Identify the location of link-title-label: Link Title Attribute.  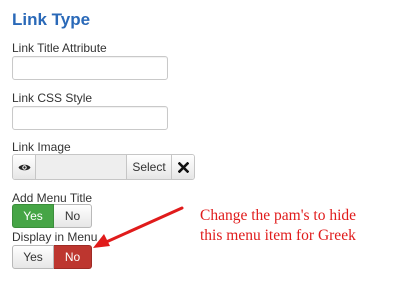
(59, 48).